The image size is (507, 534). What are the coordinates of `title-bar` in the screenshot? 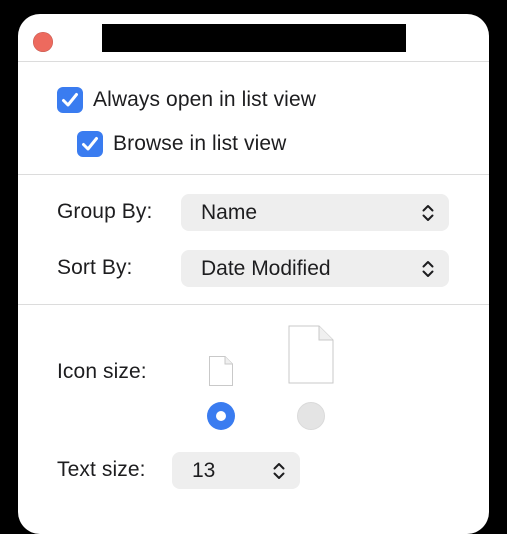 It's located at (253, 37).